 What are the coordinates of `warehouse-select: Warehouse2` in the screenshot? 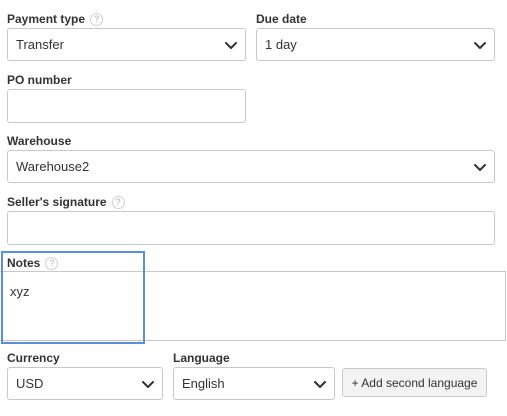 It's located at (251, 166).